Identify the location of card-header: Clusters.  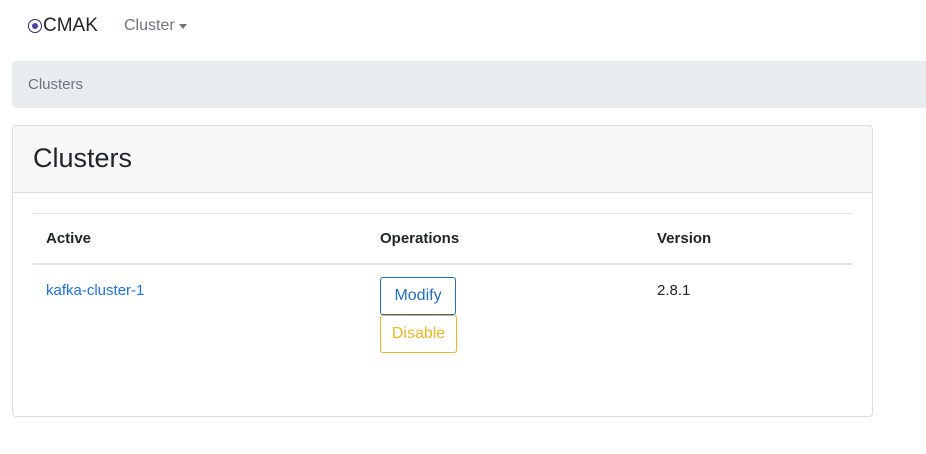
(442, 159).